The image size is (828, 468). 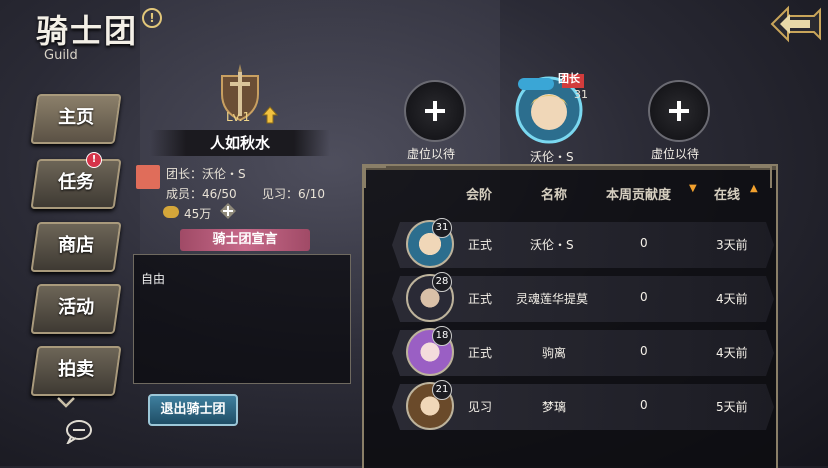 I want to click on panel-corner-ornament, so click(x=375, y=177).